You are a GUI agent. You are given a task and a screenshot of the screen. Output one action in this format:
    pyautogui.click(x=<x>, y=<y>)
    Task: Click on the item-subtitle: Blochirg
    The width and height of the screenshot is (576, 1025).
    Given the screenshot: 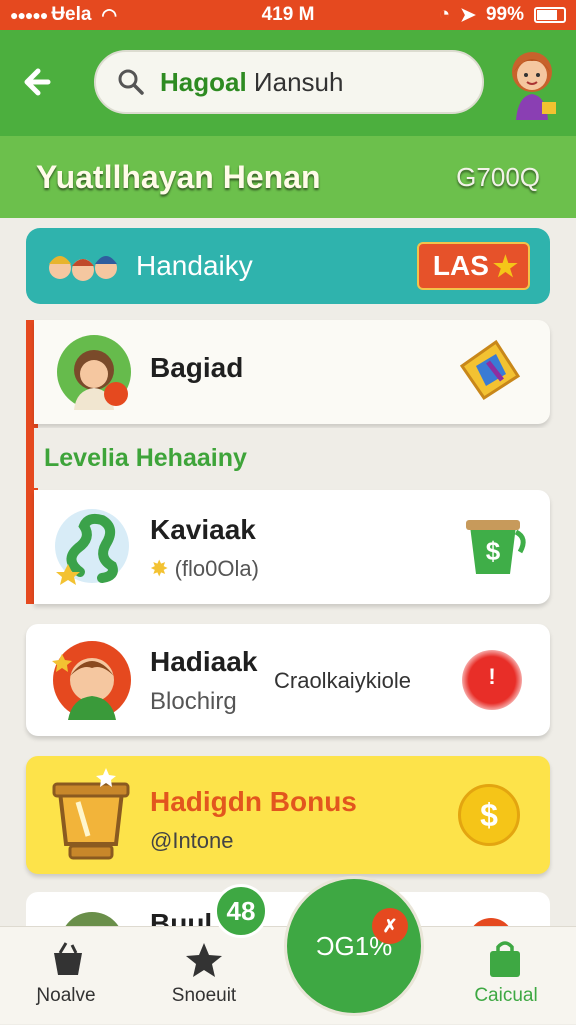 What is the action you would take?
    pyautogui.click(x=193, y=701)
    